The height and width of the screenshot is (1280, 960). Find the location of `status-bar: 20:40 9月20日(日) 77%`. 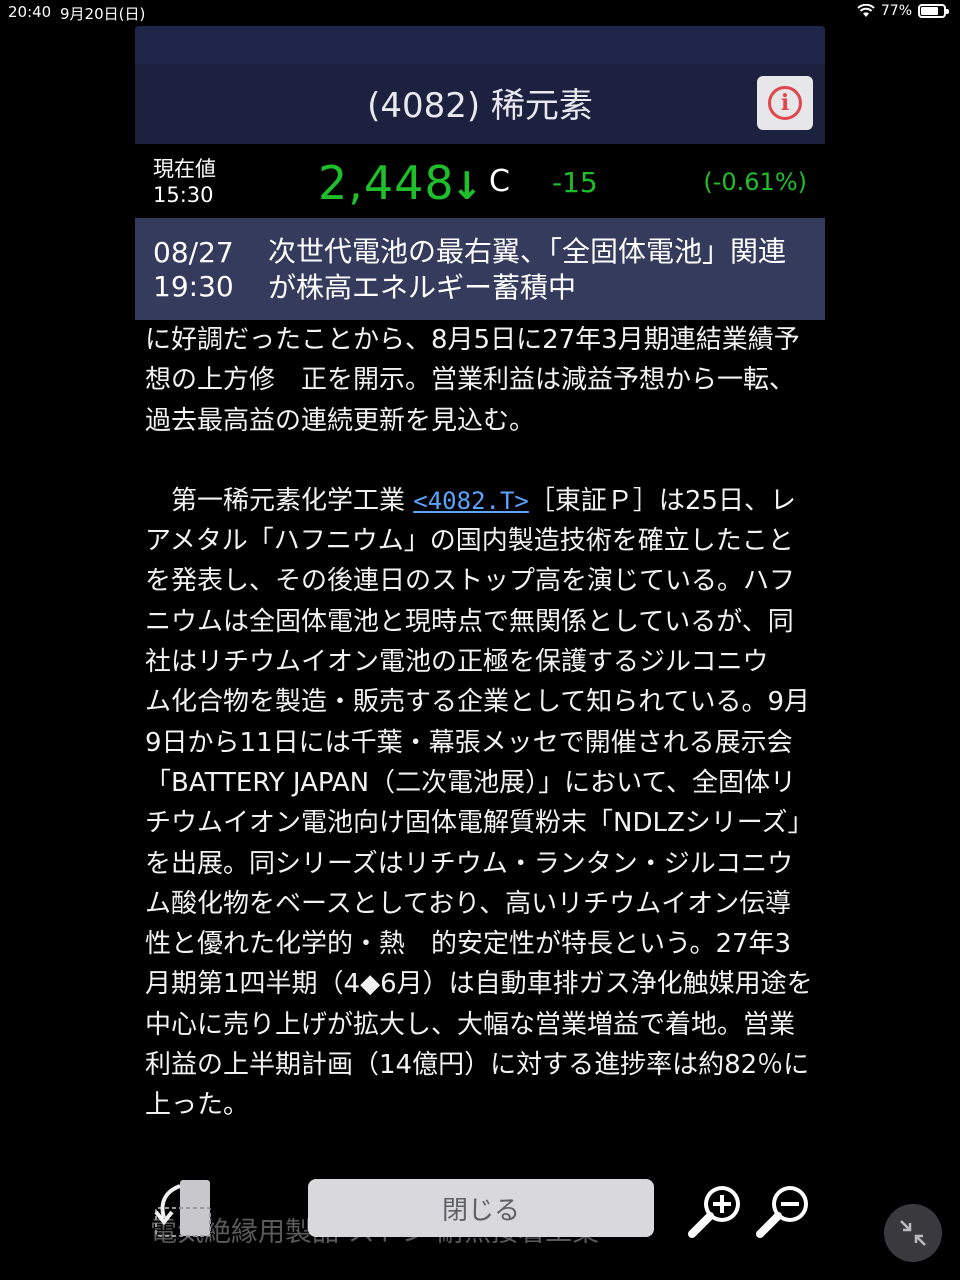

status-bar: 20:40 9月20日(日) 77% is located at coordinates (480, 13).